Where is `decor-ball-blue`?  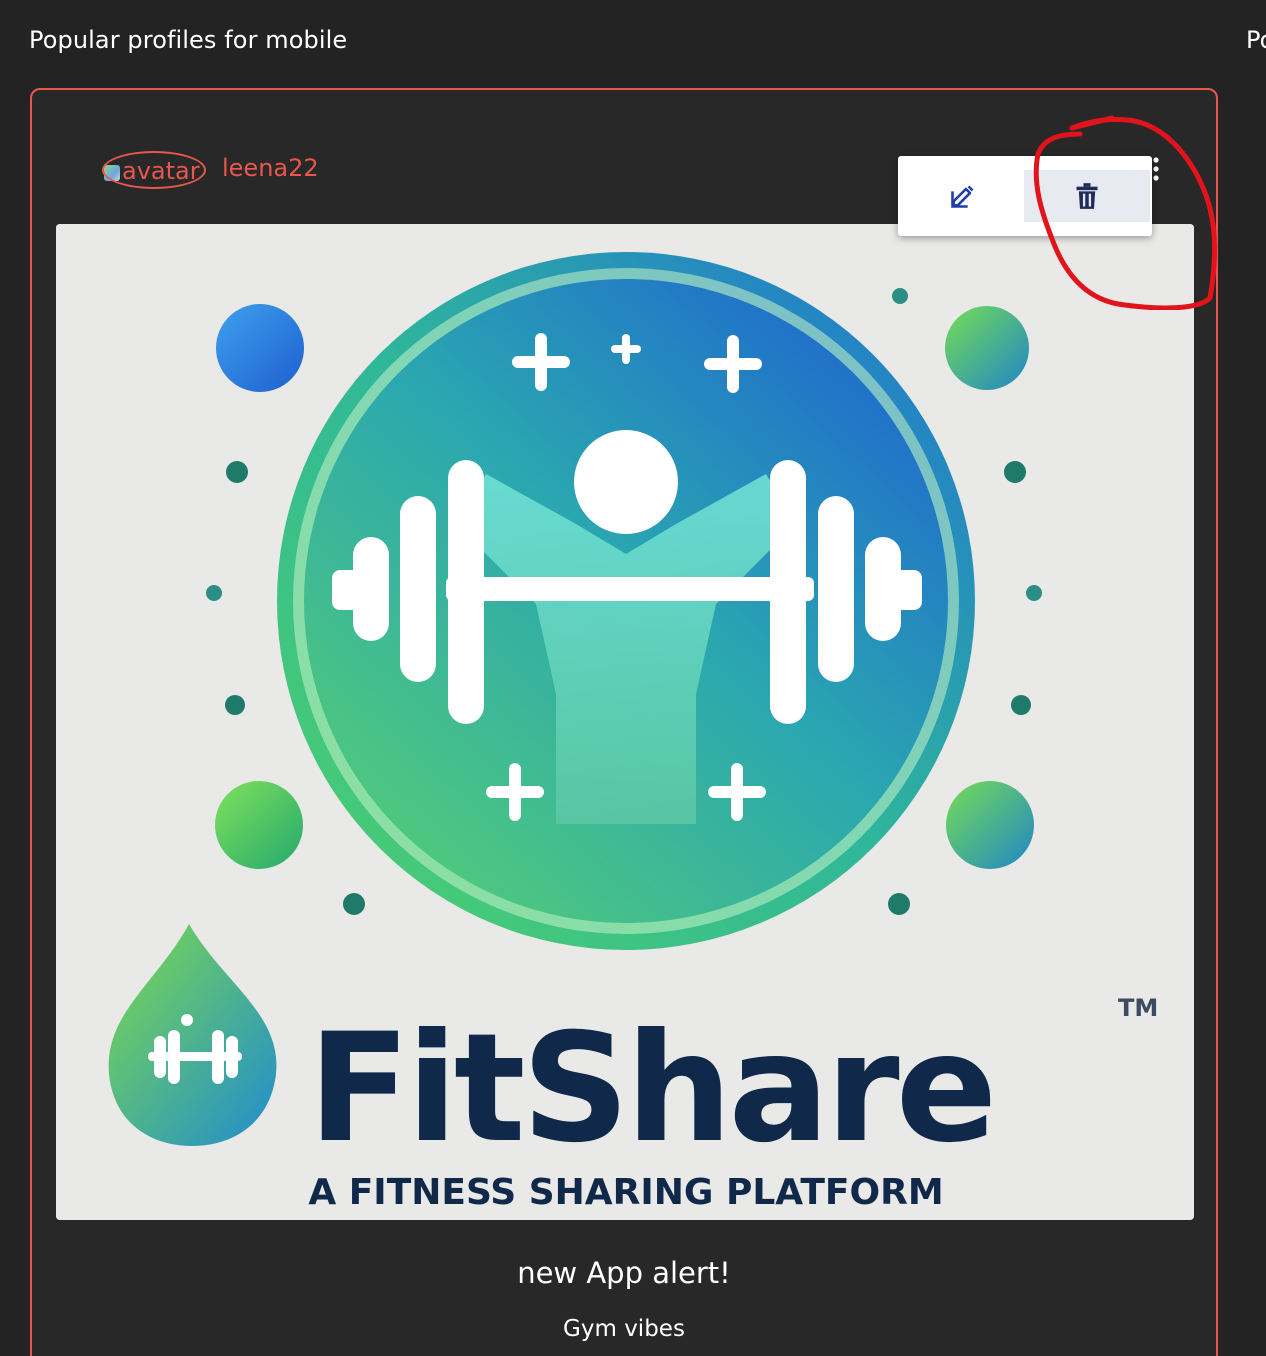
decor-ball-blue is located at coordinates (260, 348).